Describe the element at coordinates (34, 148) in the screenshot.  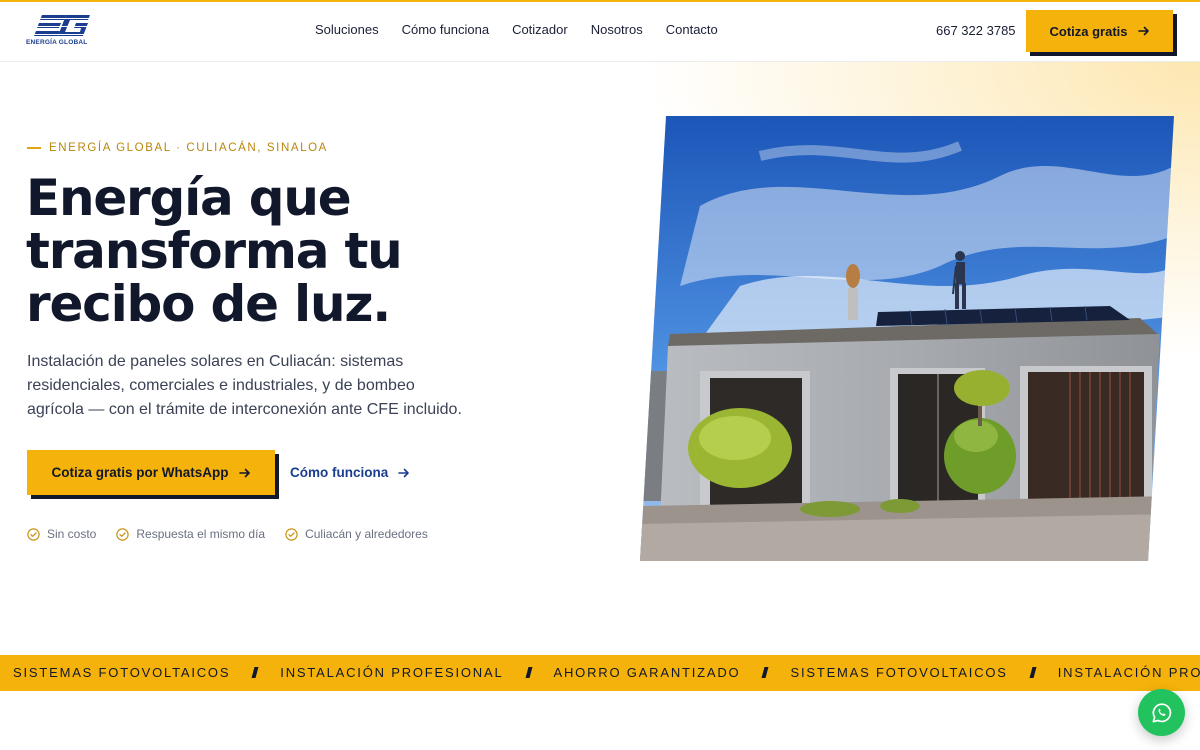
I see `eyebrow-dash` at that location.